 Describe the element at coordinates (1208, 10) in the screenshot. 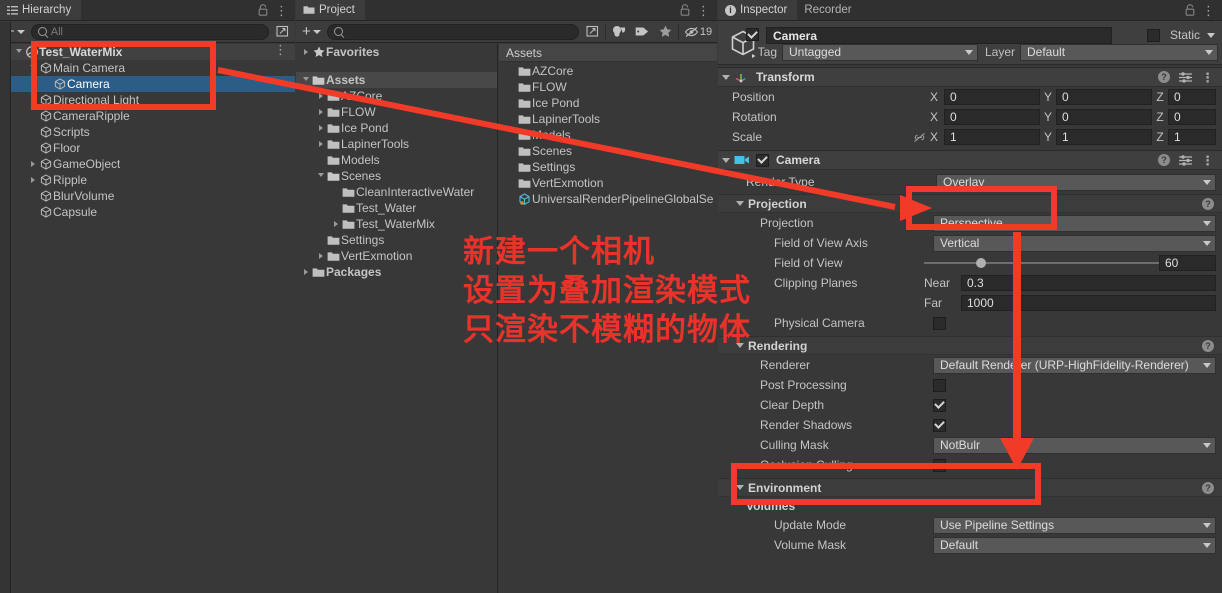

I see `inspector-menu-icon: ⋮` at that location.